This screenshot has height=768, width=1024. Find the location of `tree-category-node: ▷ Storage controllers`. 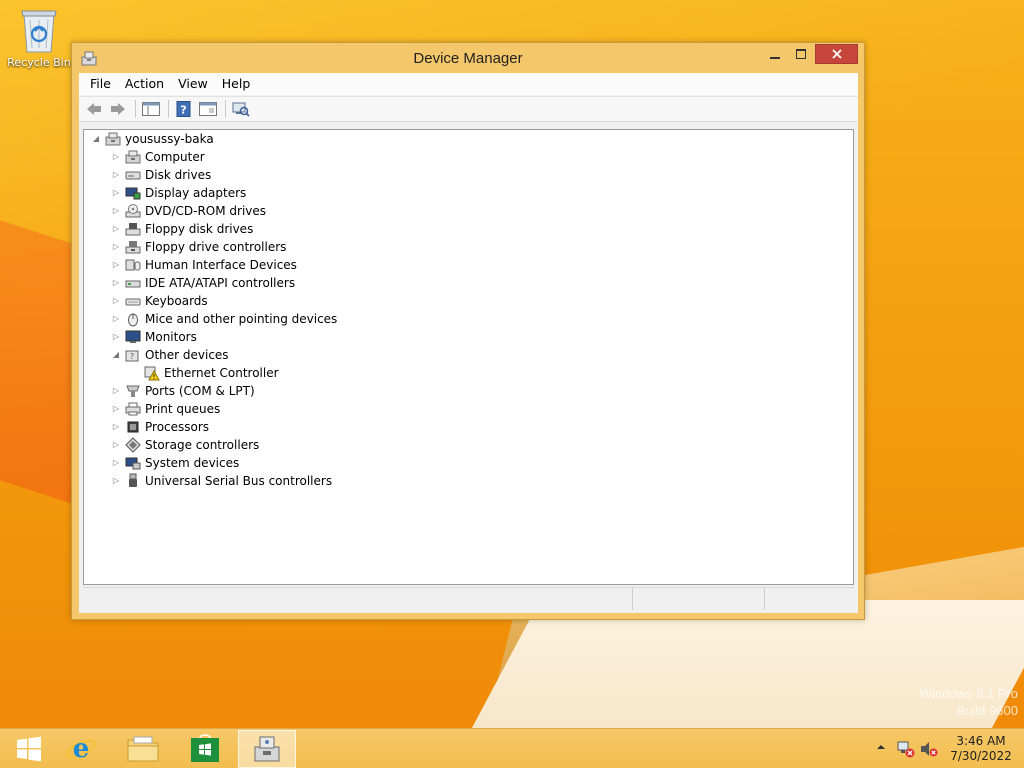

tree-category-node: ▷ Storage controllers is located at coordinates (184, 445).